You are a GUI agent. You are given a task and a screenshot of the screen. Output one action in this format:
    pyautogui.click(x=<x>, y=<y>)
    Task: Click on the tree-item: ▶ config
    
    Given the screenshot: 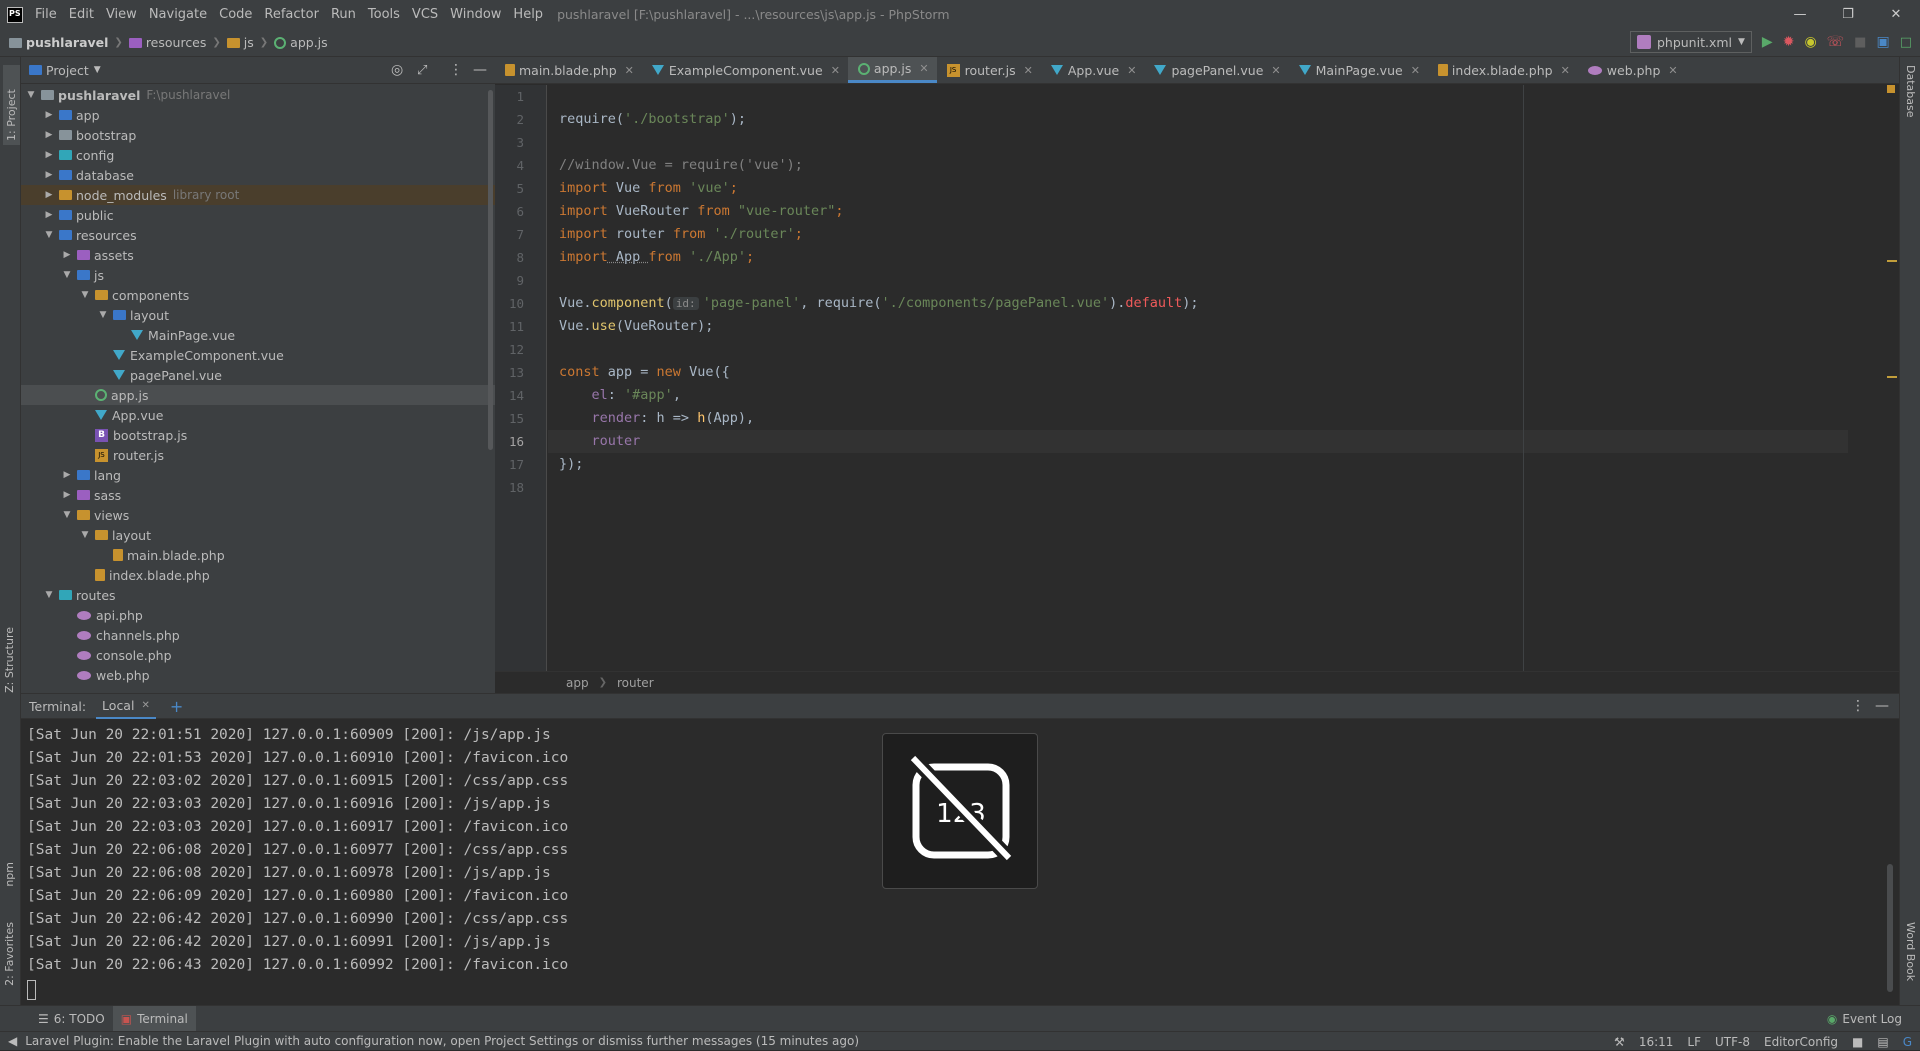 What is the action you would take?
    pyautogui.click(x=258, y=155)
    